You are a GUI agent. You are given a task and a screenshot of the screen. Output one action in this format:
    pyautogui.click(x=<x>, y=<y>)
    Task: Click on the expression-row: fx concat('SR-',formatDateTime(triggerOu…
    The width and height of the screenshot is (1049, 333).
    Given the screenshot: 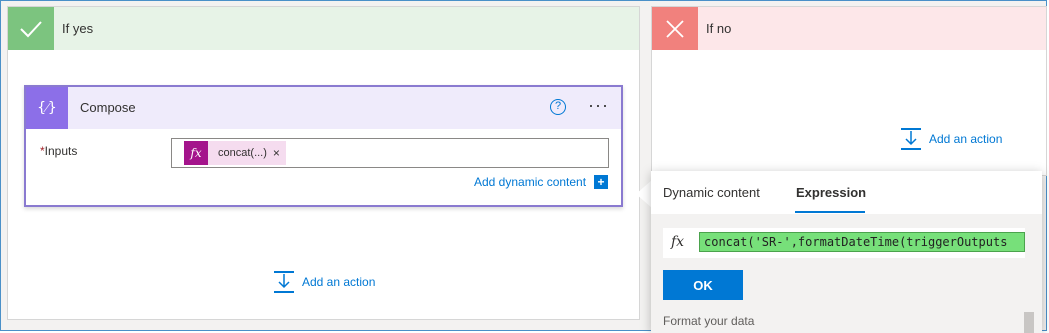 What is the action you would take?
    pyautogui.click(x=844, y=243)
    